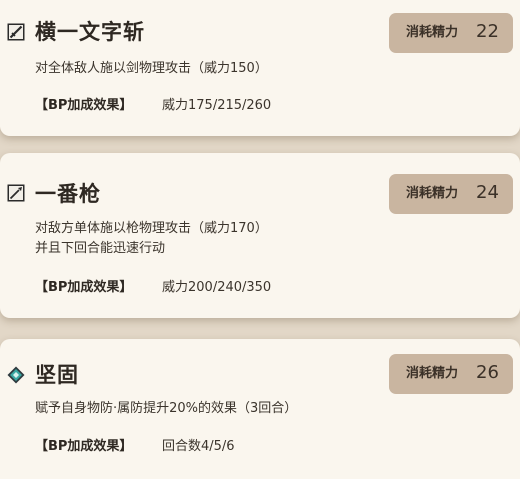 This screenshot has height=479, width=520. Describe the element at coordinates (487, 192) in the screenshot. I see `cost-value: 24` at that location.